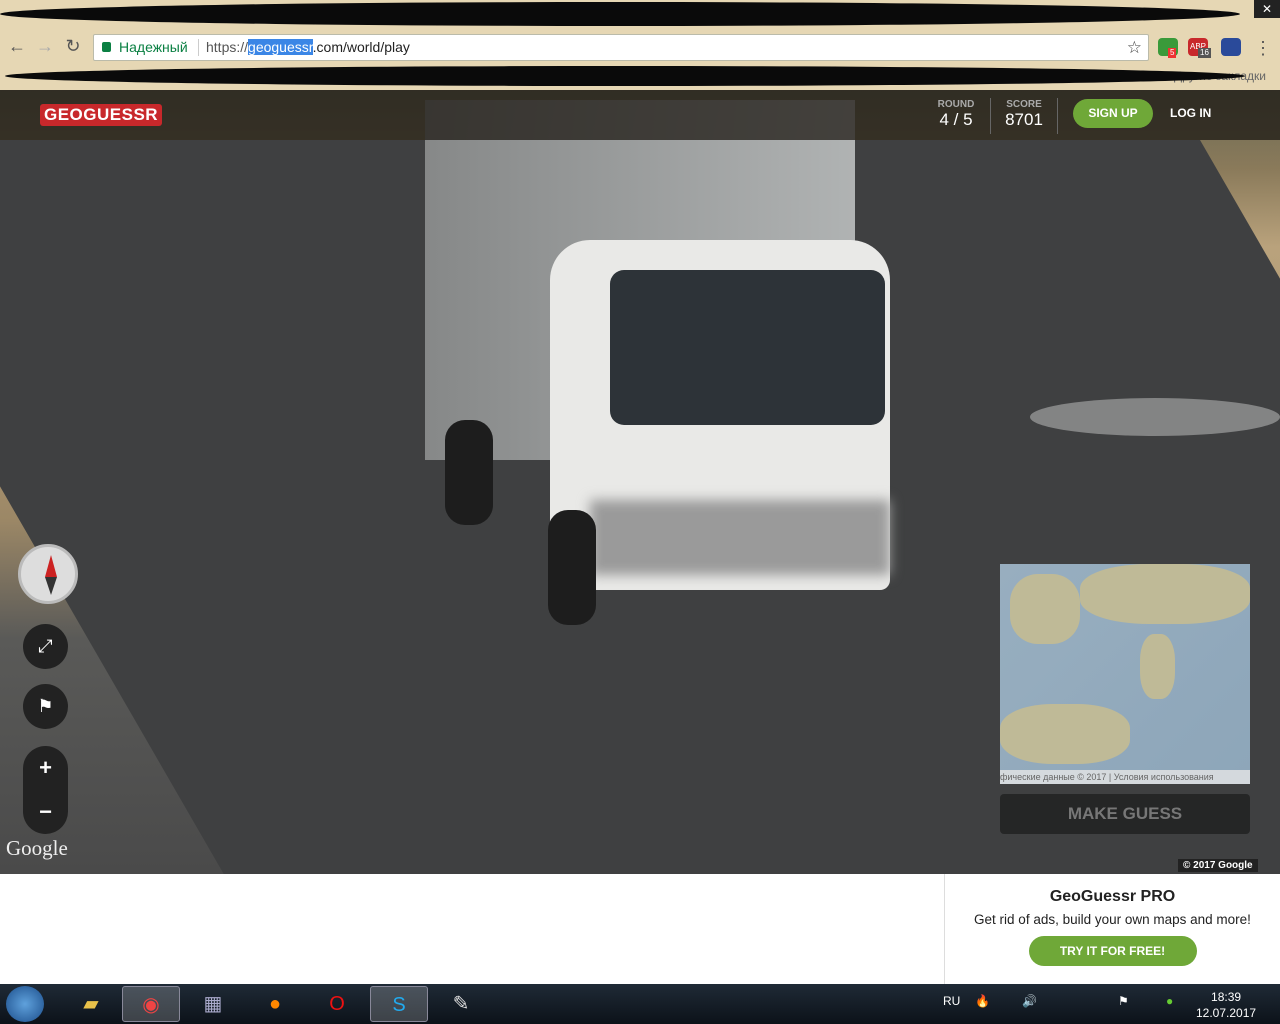 This screenshot has height=1024, width=1280. What do you see at coordinates (45, 46) in the screenshot?
I see `forward-button: →` at bounding box center [45, 46].